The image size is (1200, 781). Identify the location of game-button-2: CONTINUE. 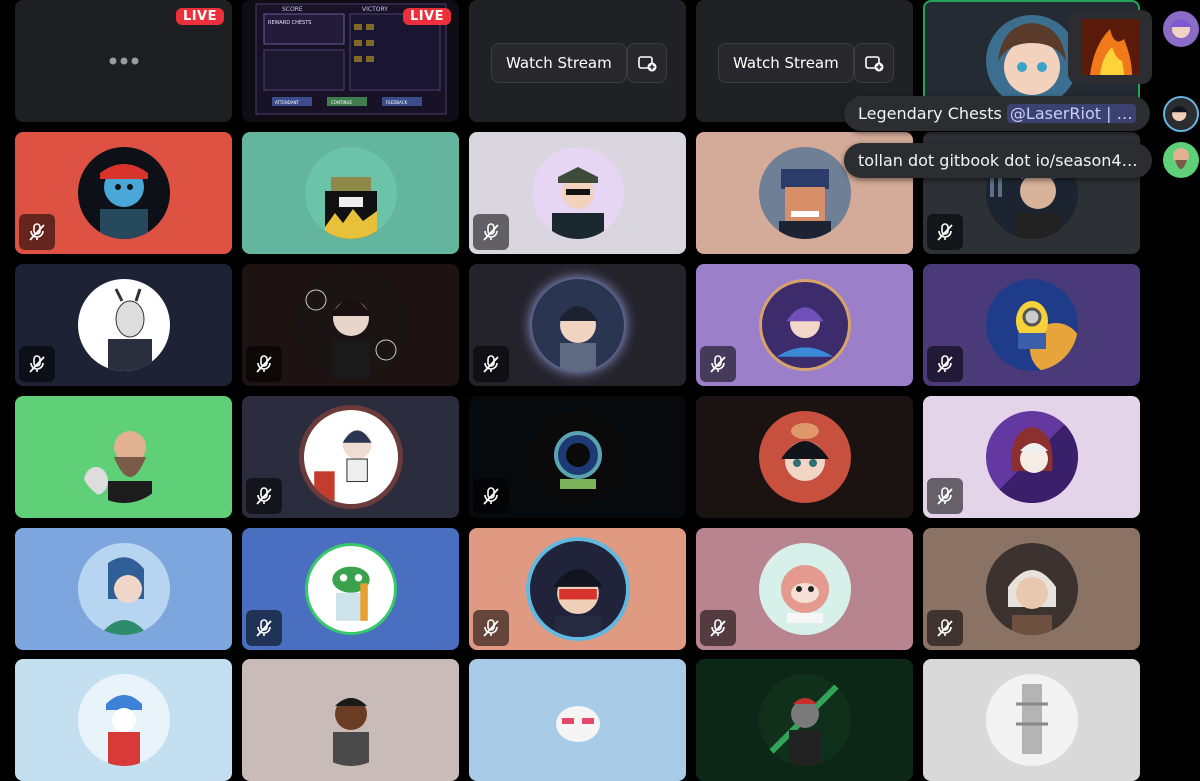
(341, 102).